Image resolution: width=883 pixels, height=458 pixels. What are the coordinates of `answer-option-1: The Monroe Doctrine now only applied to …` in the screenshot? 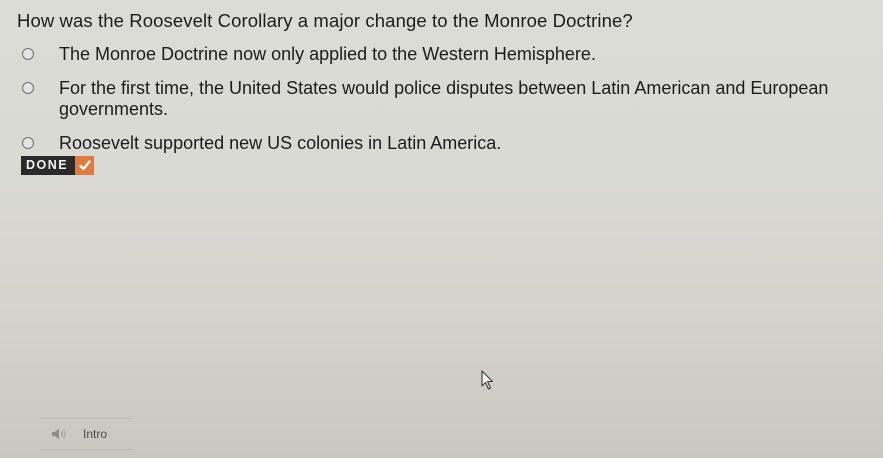 It's located at (449, 54).